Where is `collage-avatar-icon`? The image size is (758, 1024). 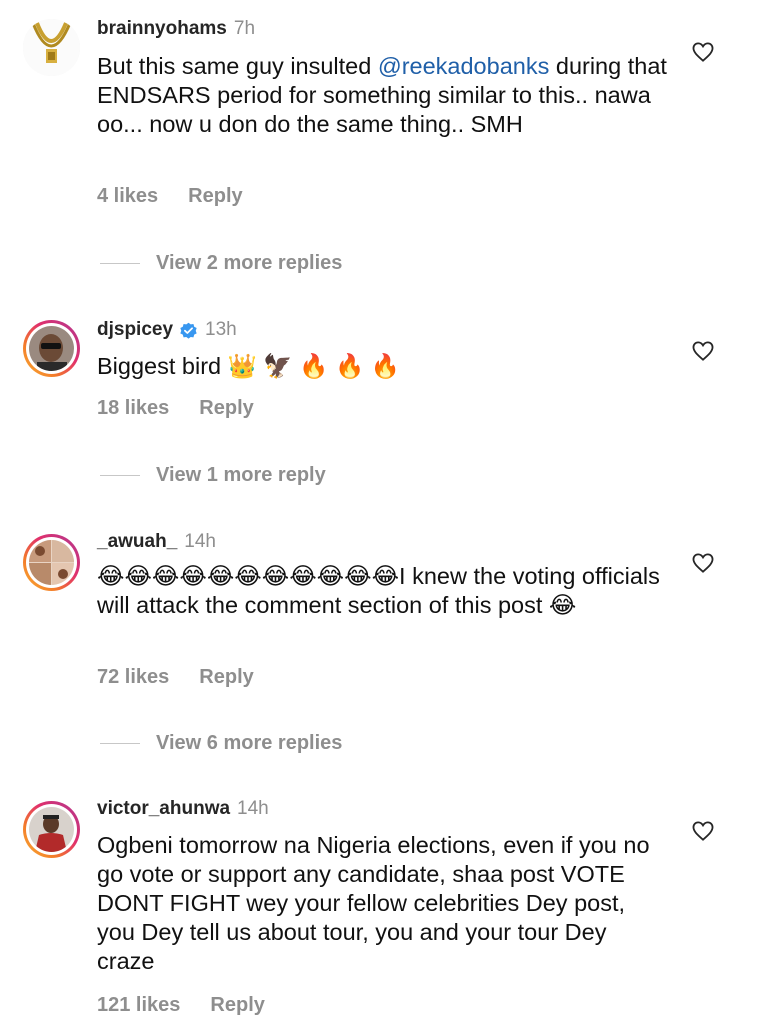 collage-avatar-icon is located at coordinates (51, 562).